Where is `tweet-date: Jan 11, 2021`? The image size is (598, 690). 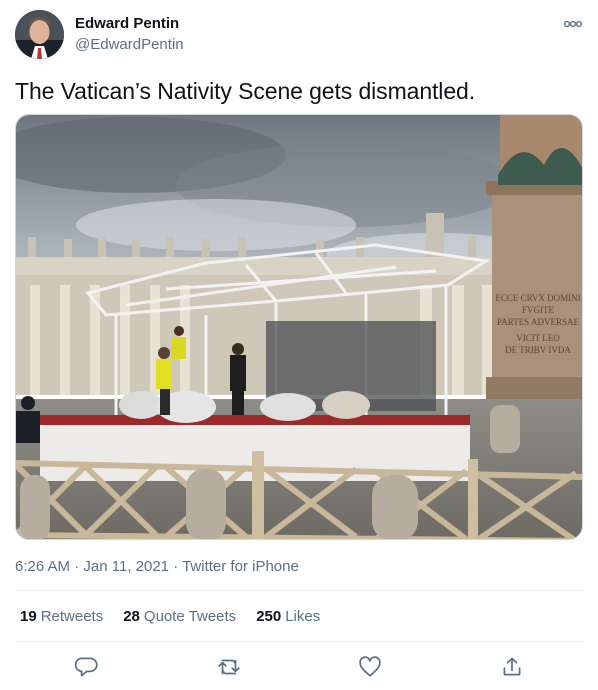 tweet-date: Jan 11, 2021 is located at coordinates (126, 566).